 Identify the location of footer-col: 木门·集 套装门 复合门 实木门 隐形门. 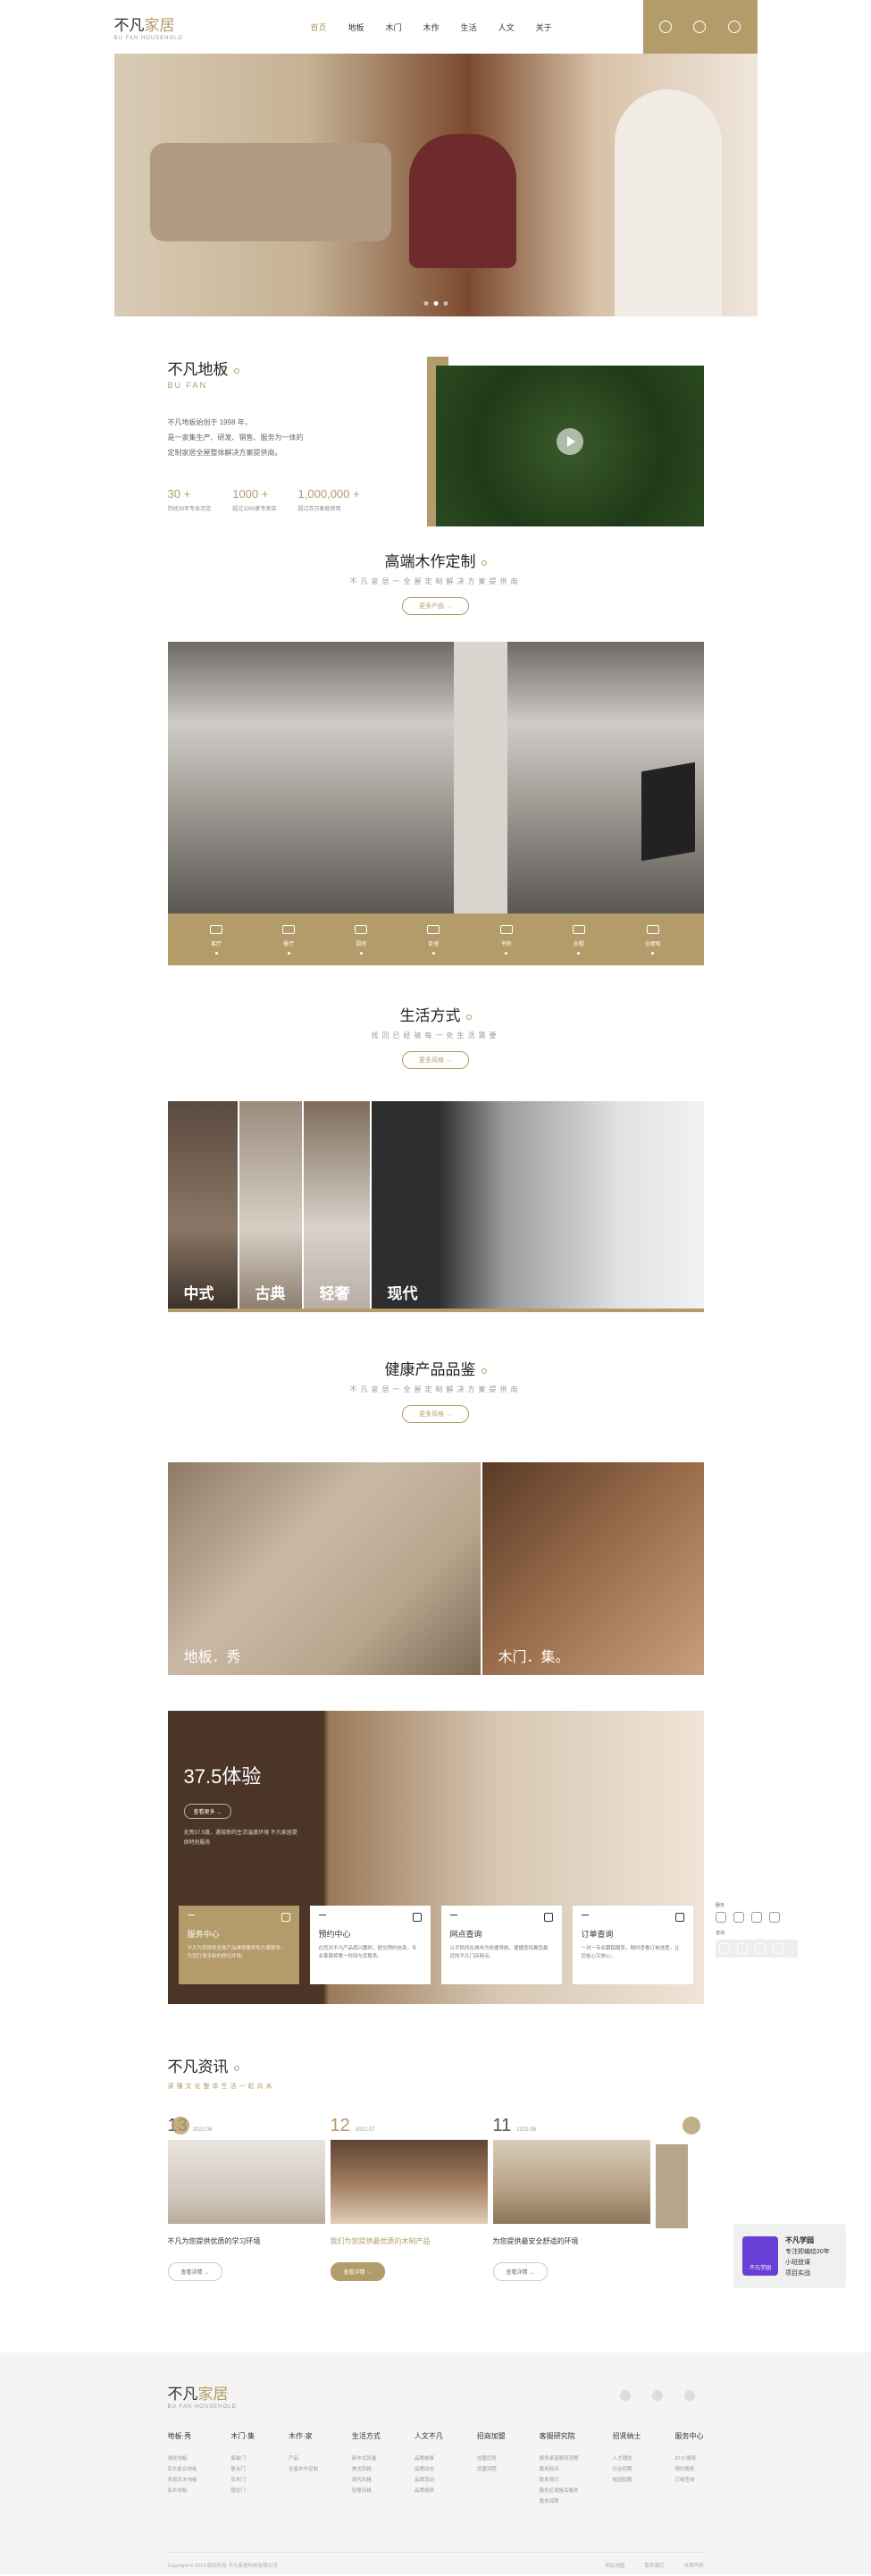
(242, 2463).